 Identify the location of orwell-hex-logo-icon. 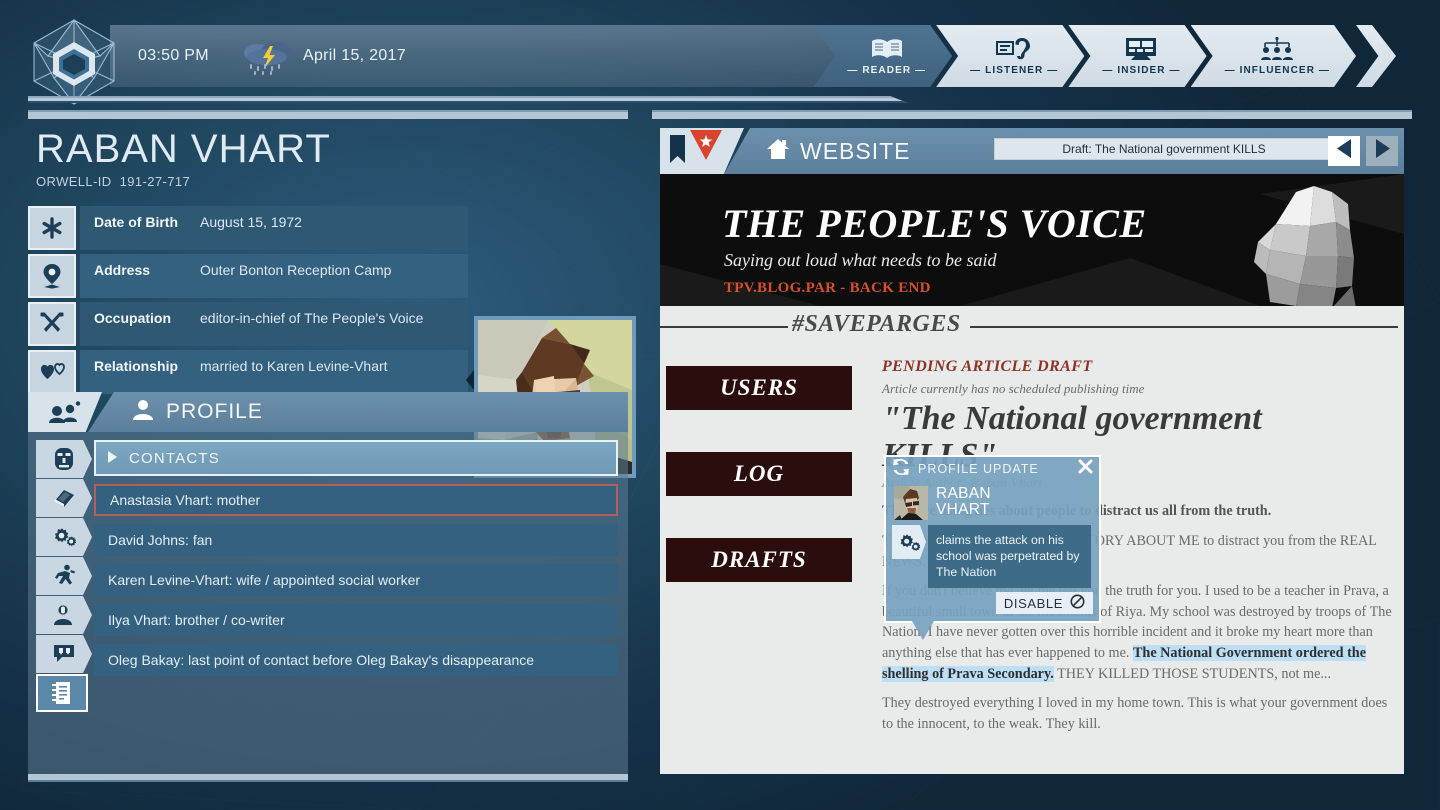
(74, 62).